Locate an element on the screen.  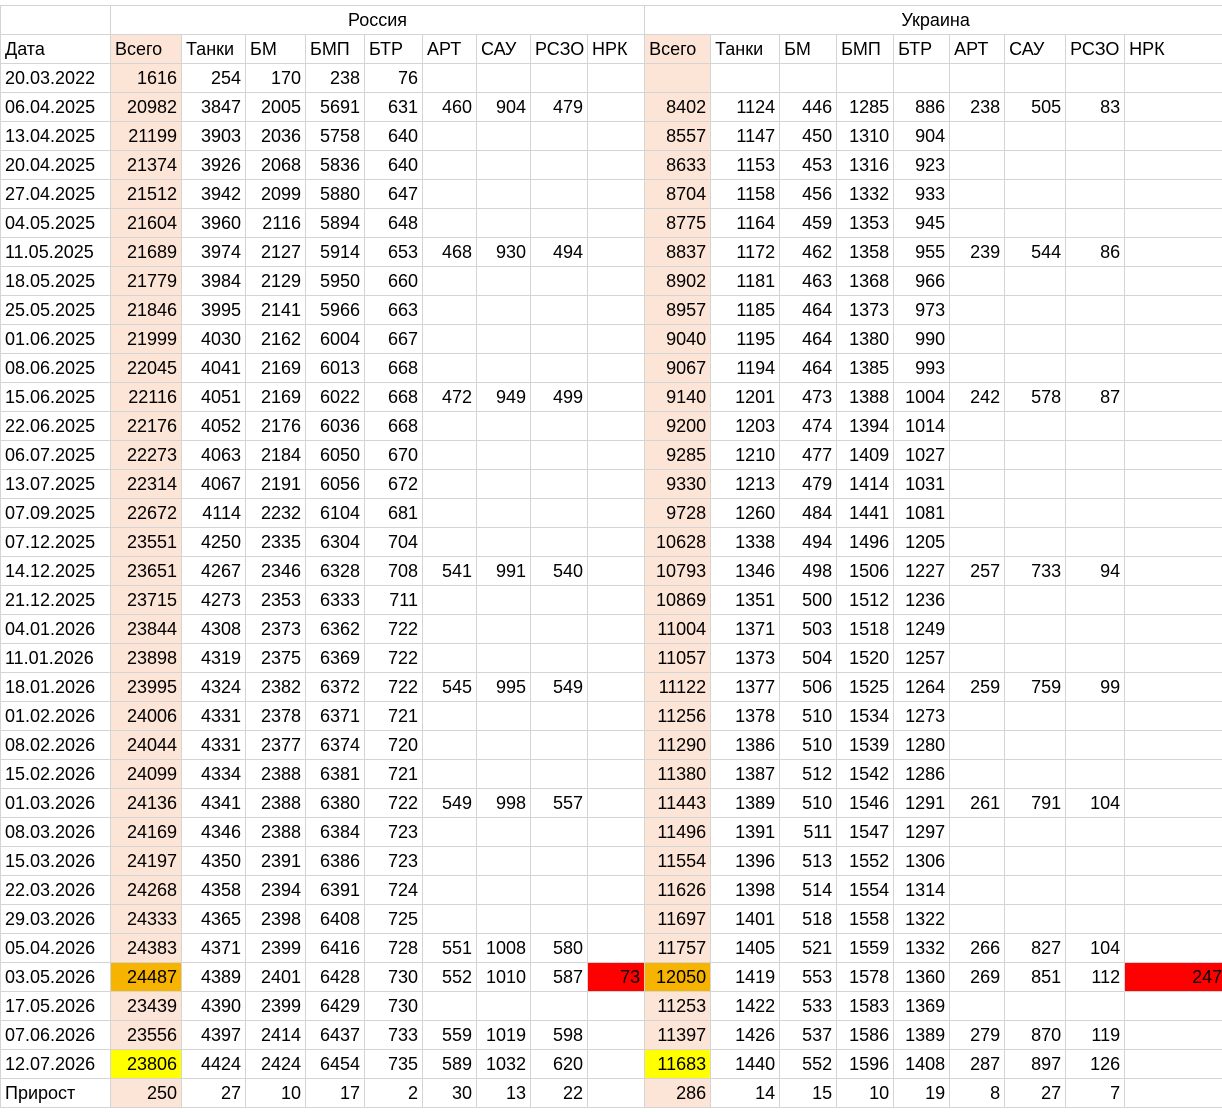
cell-russia-bmp: 5894 is located at coordinates (335, 223).